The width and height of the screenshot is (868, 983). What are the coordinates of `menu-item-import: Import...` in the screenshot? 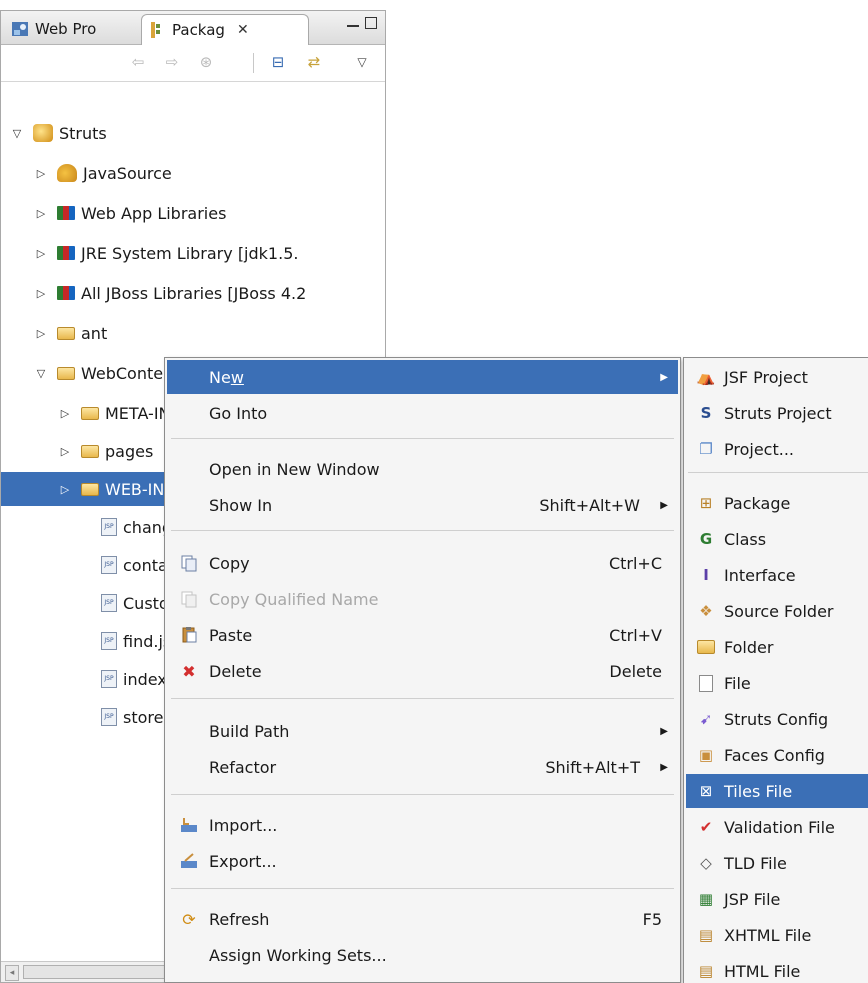 It's located at (422, 825).